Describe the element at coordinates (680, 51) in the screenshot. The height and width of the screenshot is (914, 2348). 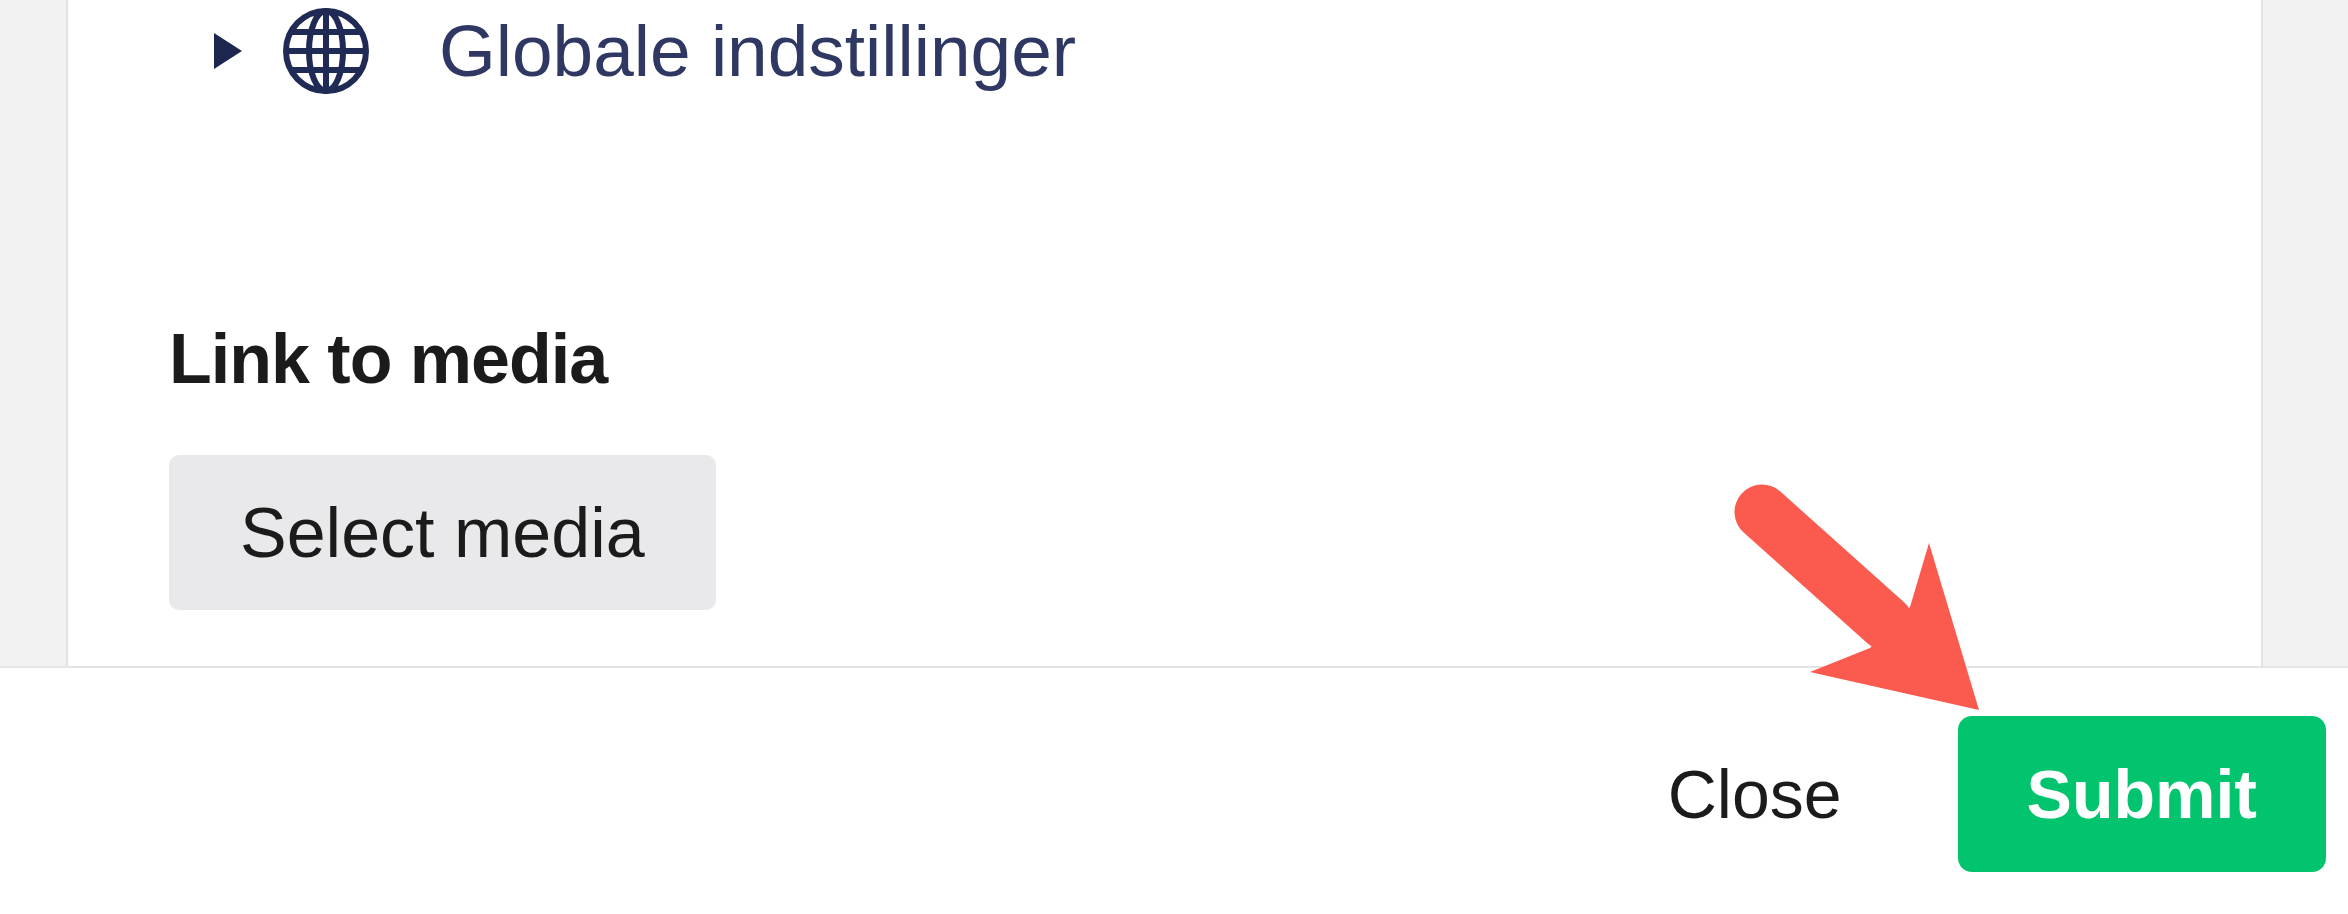
I see `tree-item: Globale indstillinger` at that location.